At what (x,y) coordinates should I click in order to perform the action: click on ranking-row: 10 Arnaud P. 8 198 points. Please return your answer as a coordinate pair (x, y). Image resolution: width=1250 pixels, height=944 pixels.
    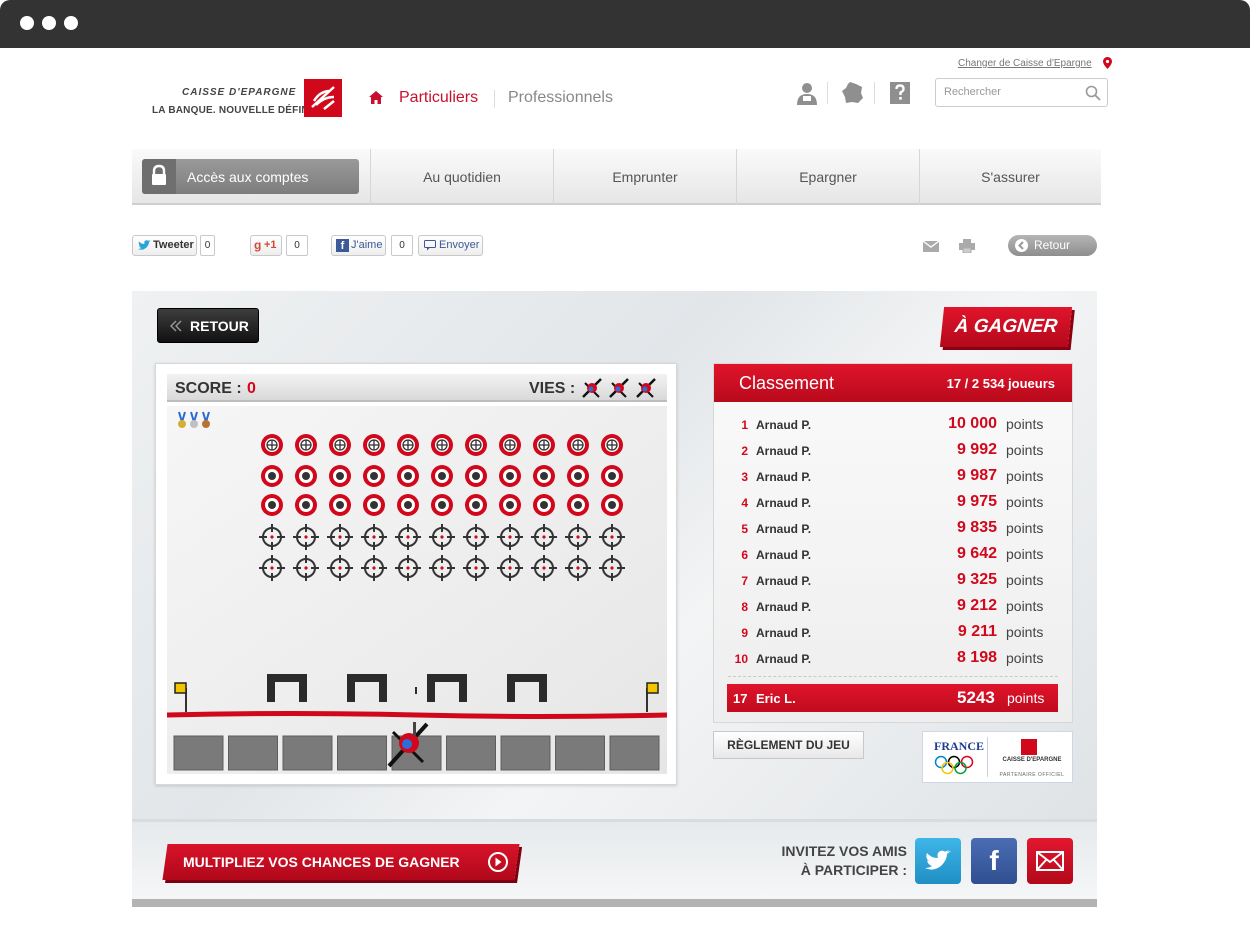
    Looking at the image, I should click on (893, 659).